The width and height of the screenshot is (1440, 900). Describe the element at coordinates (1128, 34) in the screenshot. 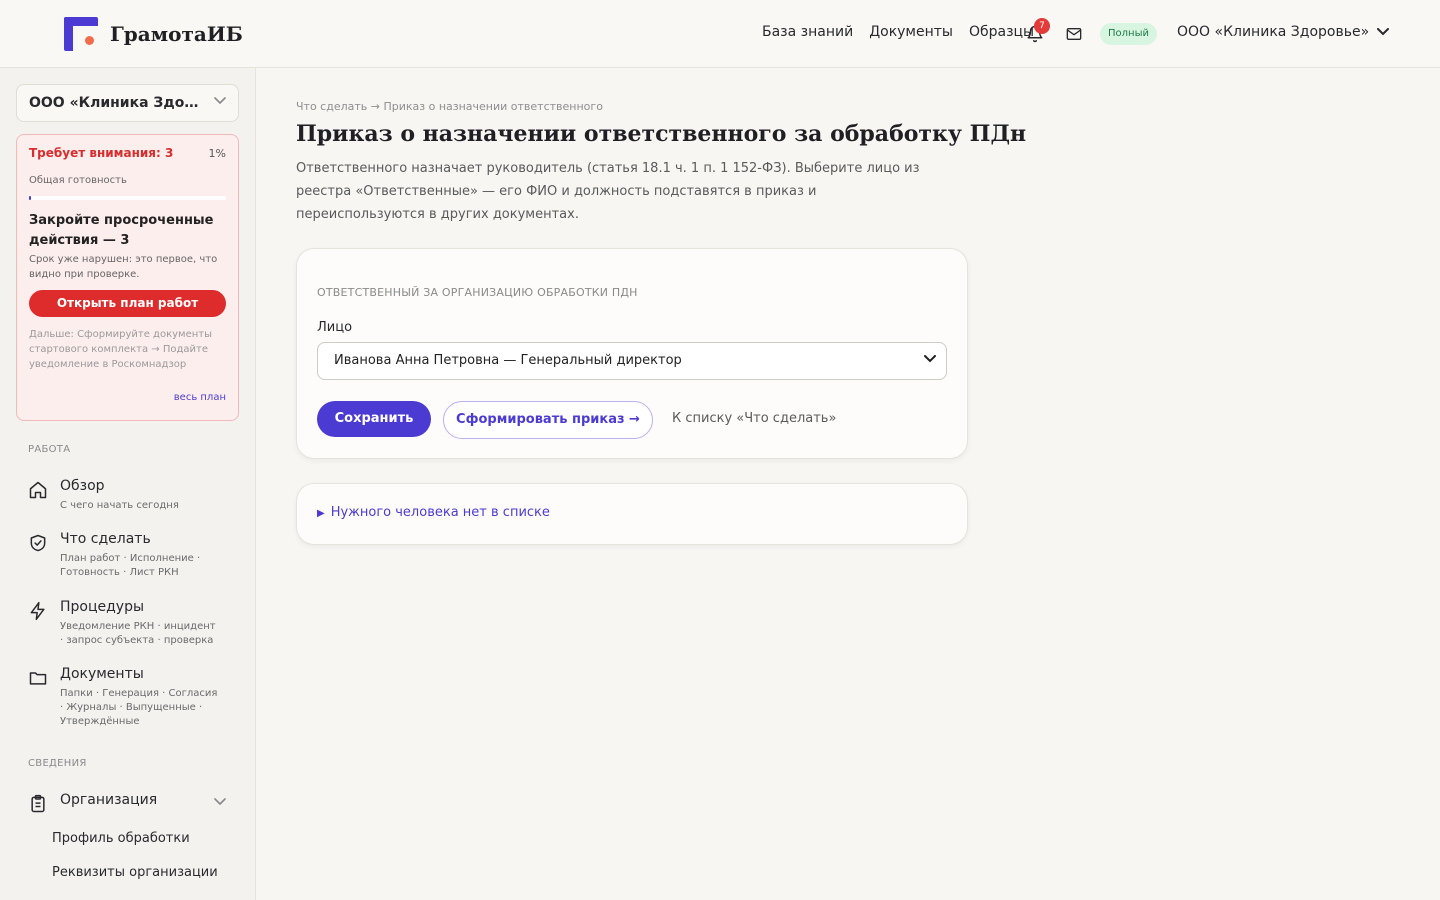

I see `plan-status-badge: Полный` at that location.